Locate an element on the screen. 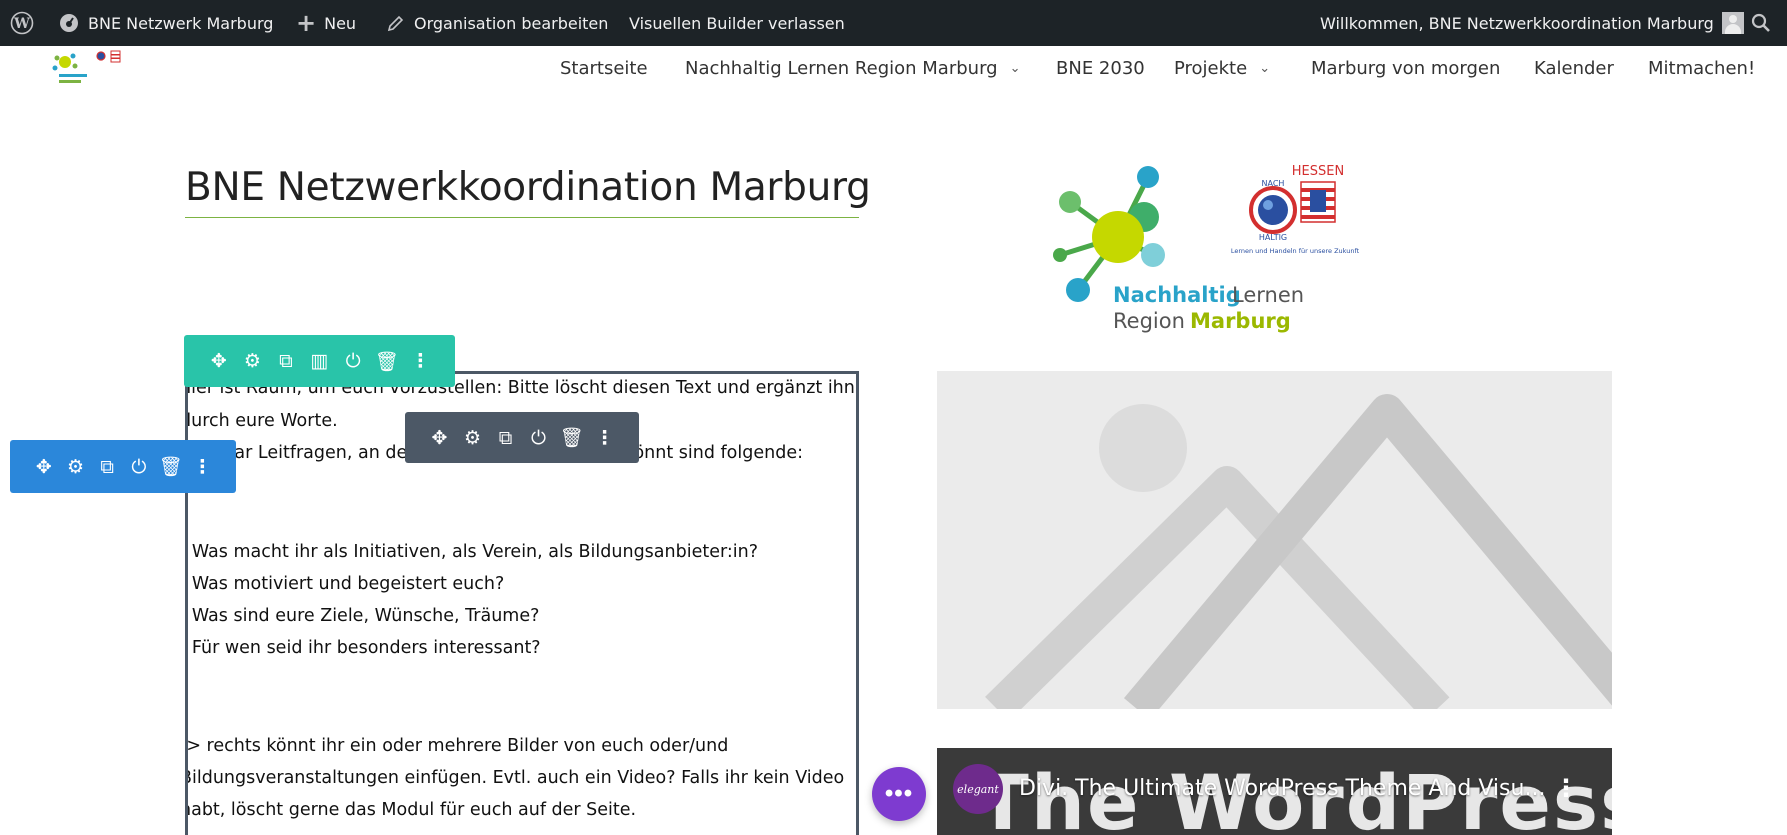 This screenshot has height=835, width=1787. title-divider is located at coordinates (522, 217).